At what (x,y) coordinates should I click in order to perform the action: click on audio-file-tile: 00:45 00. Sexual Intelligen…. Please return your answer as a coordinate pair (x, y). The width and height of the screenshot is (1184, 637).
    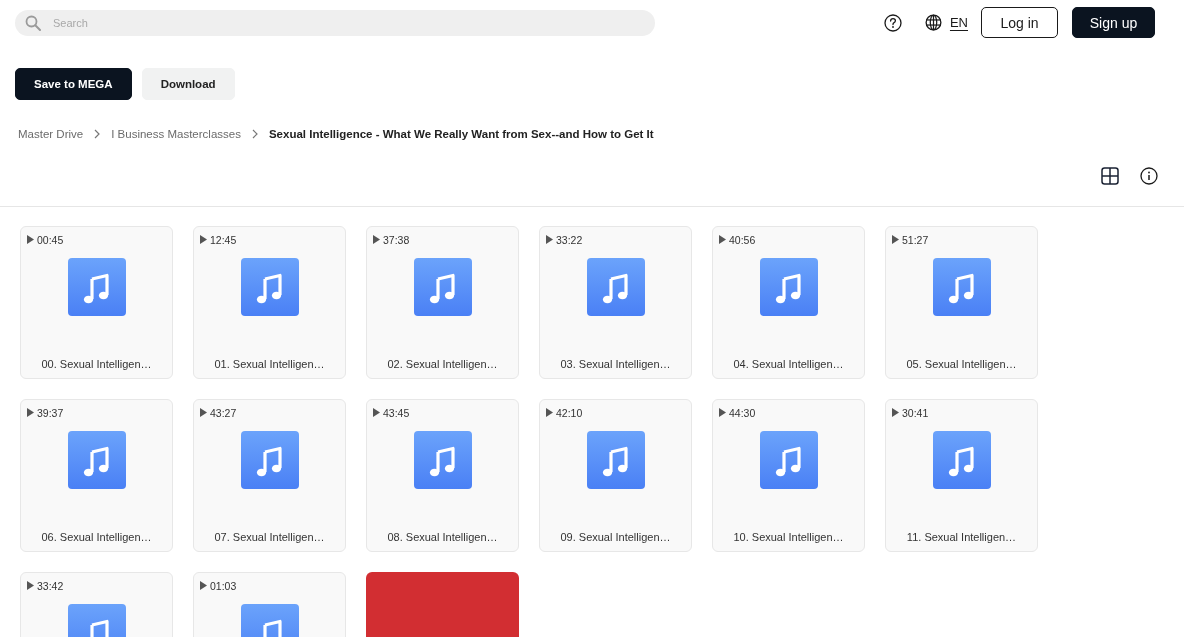
    Looking at the image, I should click on (96, 302).